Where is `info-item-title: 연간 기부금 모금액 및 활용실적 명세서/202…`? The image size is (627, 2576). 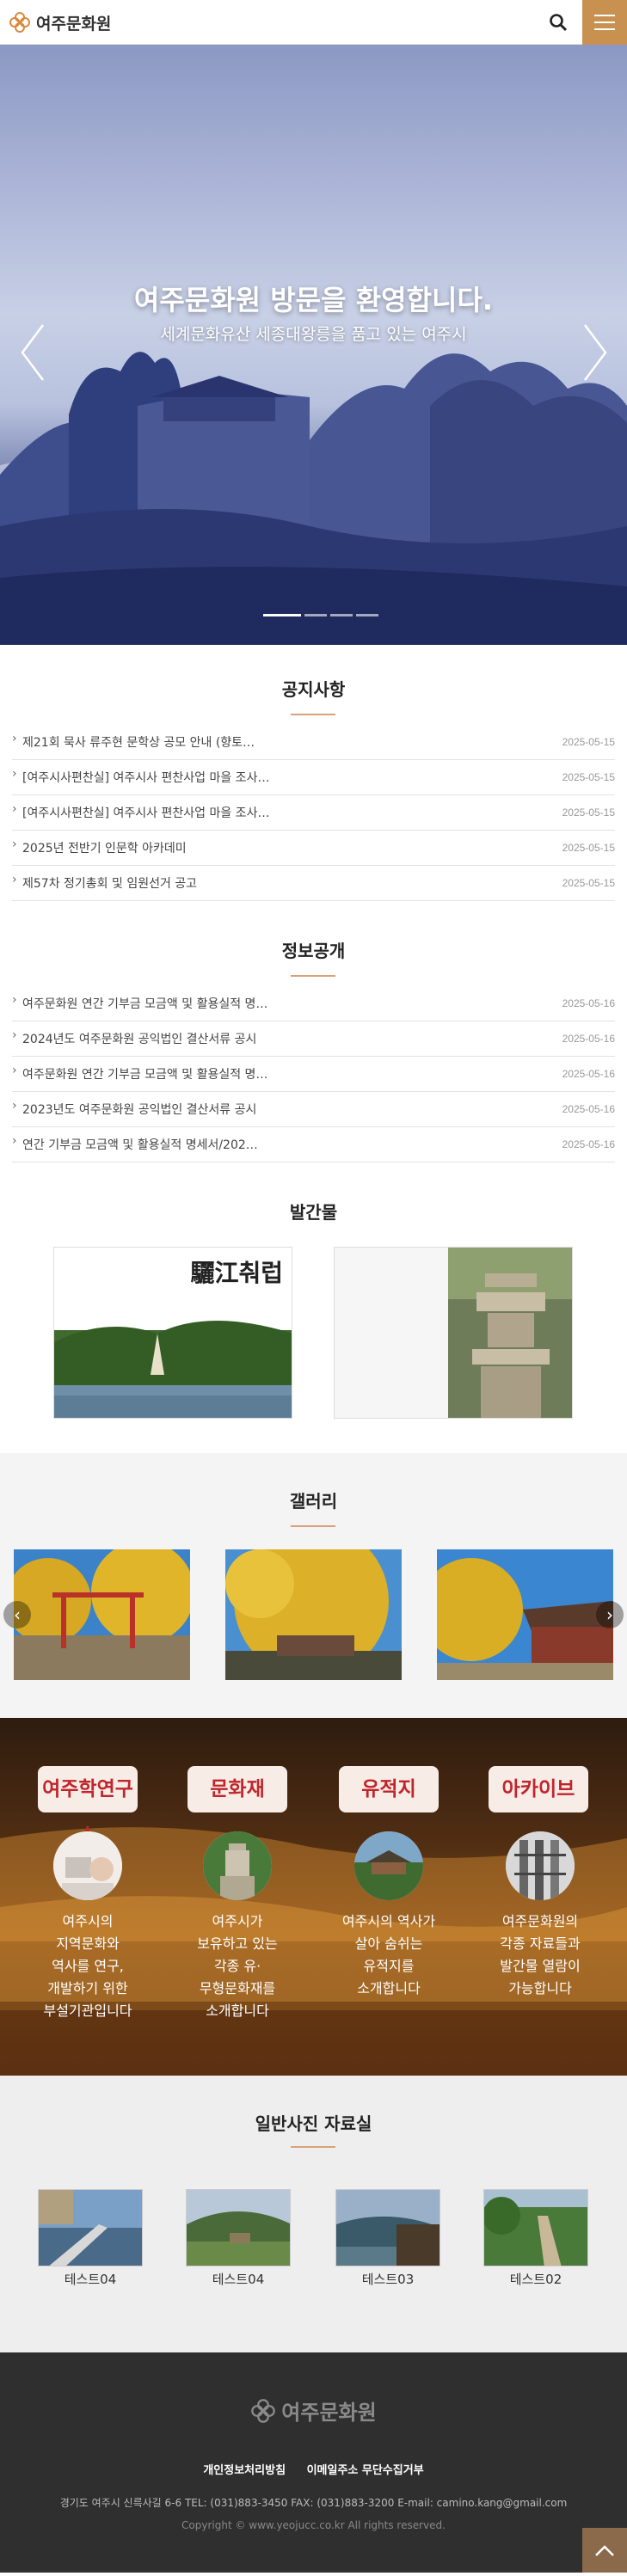
info-item-title: 연간 기부금 모금액 및 활용실적 명세서/202… is located at coordinates (135, 1143).